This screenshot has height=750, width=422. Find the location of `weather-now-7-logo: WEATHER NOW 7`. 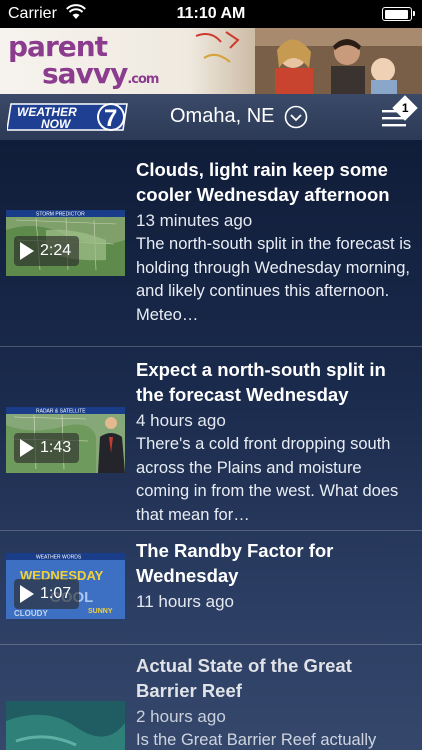

weather-now-7-logo: WEATHER NOW 7 is located at coordinates (69, 117).